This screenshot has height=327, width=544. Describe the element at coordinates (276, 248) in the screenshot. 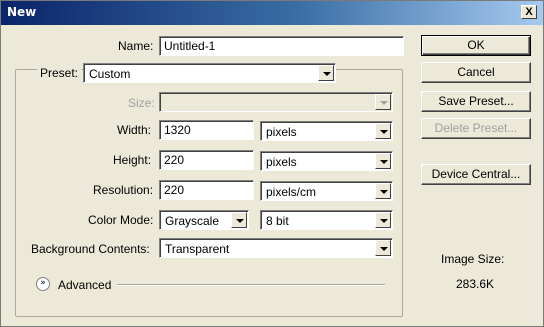

I see `background-select: Transparent` at that location.